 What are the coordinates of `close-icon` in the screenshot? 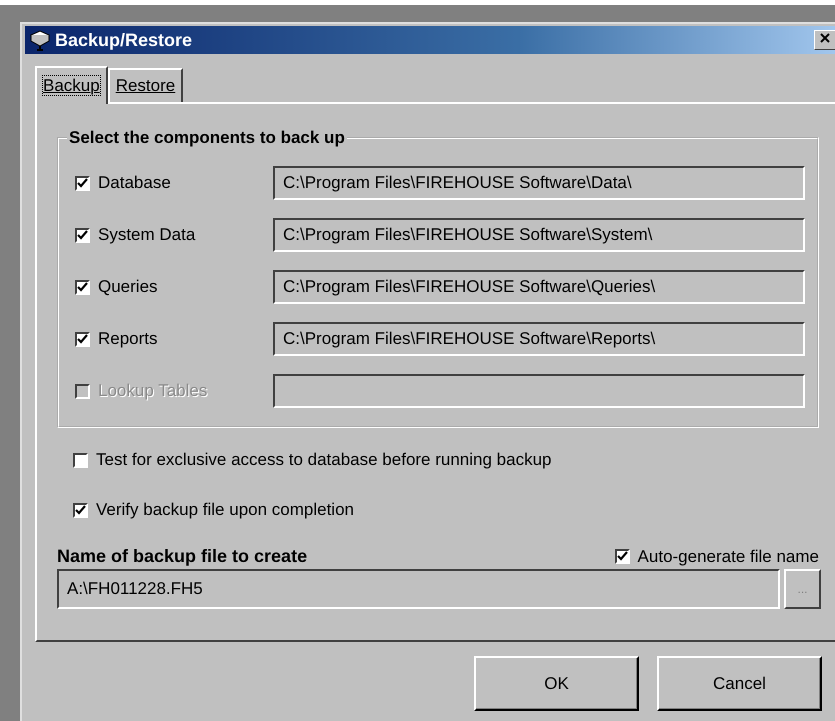 It's located at (825, 38).